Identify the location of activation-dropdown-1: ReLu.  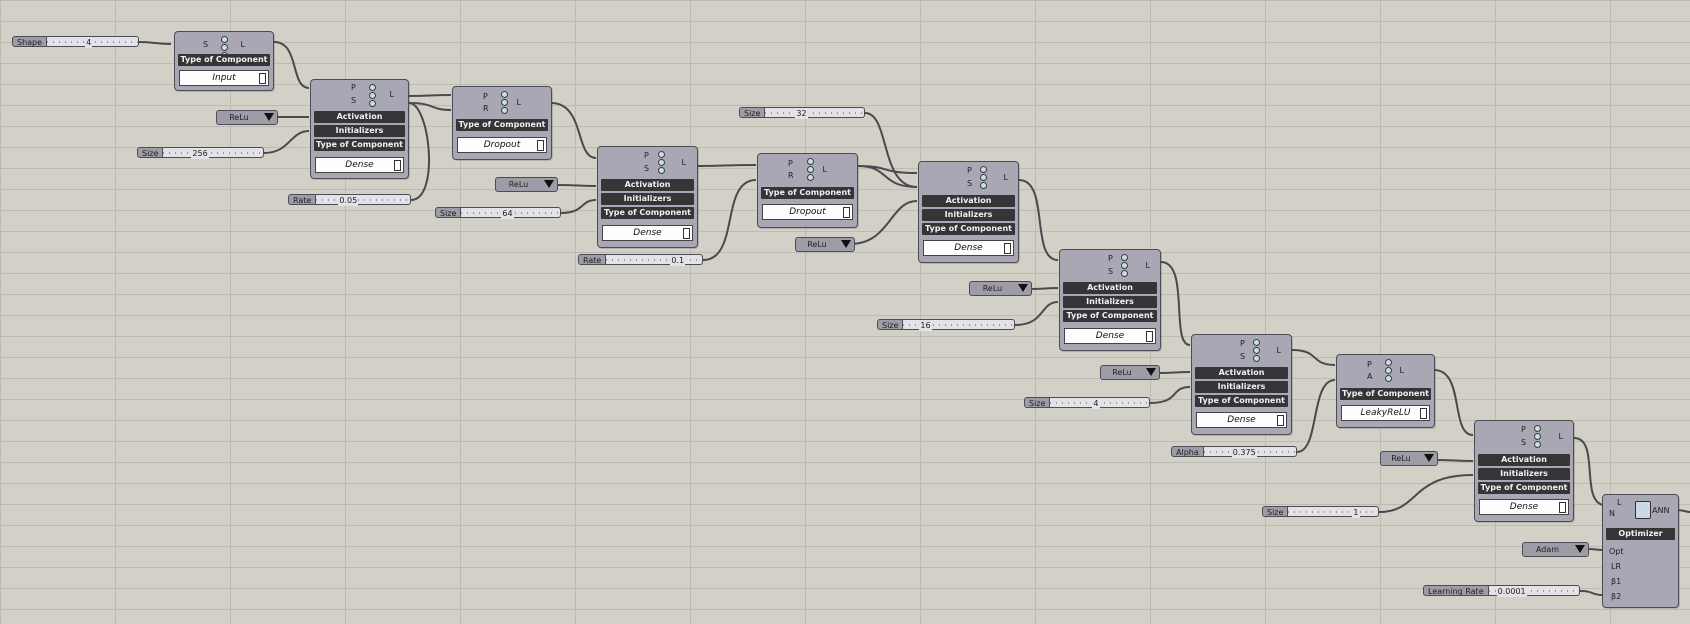
(247, 117).